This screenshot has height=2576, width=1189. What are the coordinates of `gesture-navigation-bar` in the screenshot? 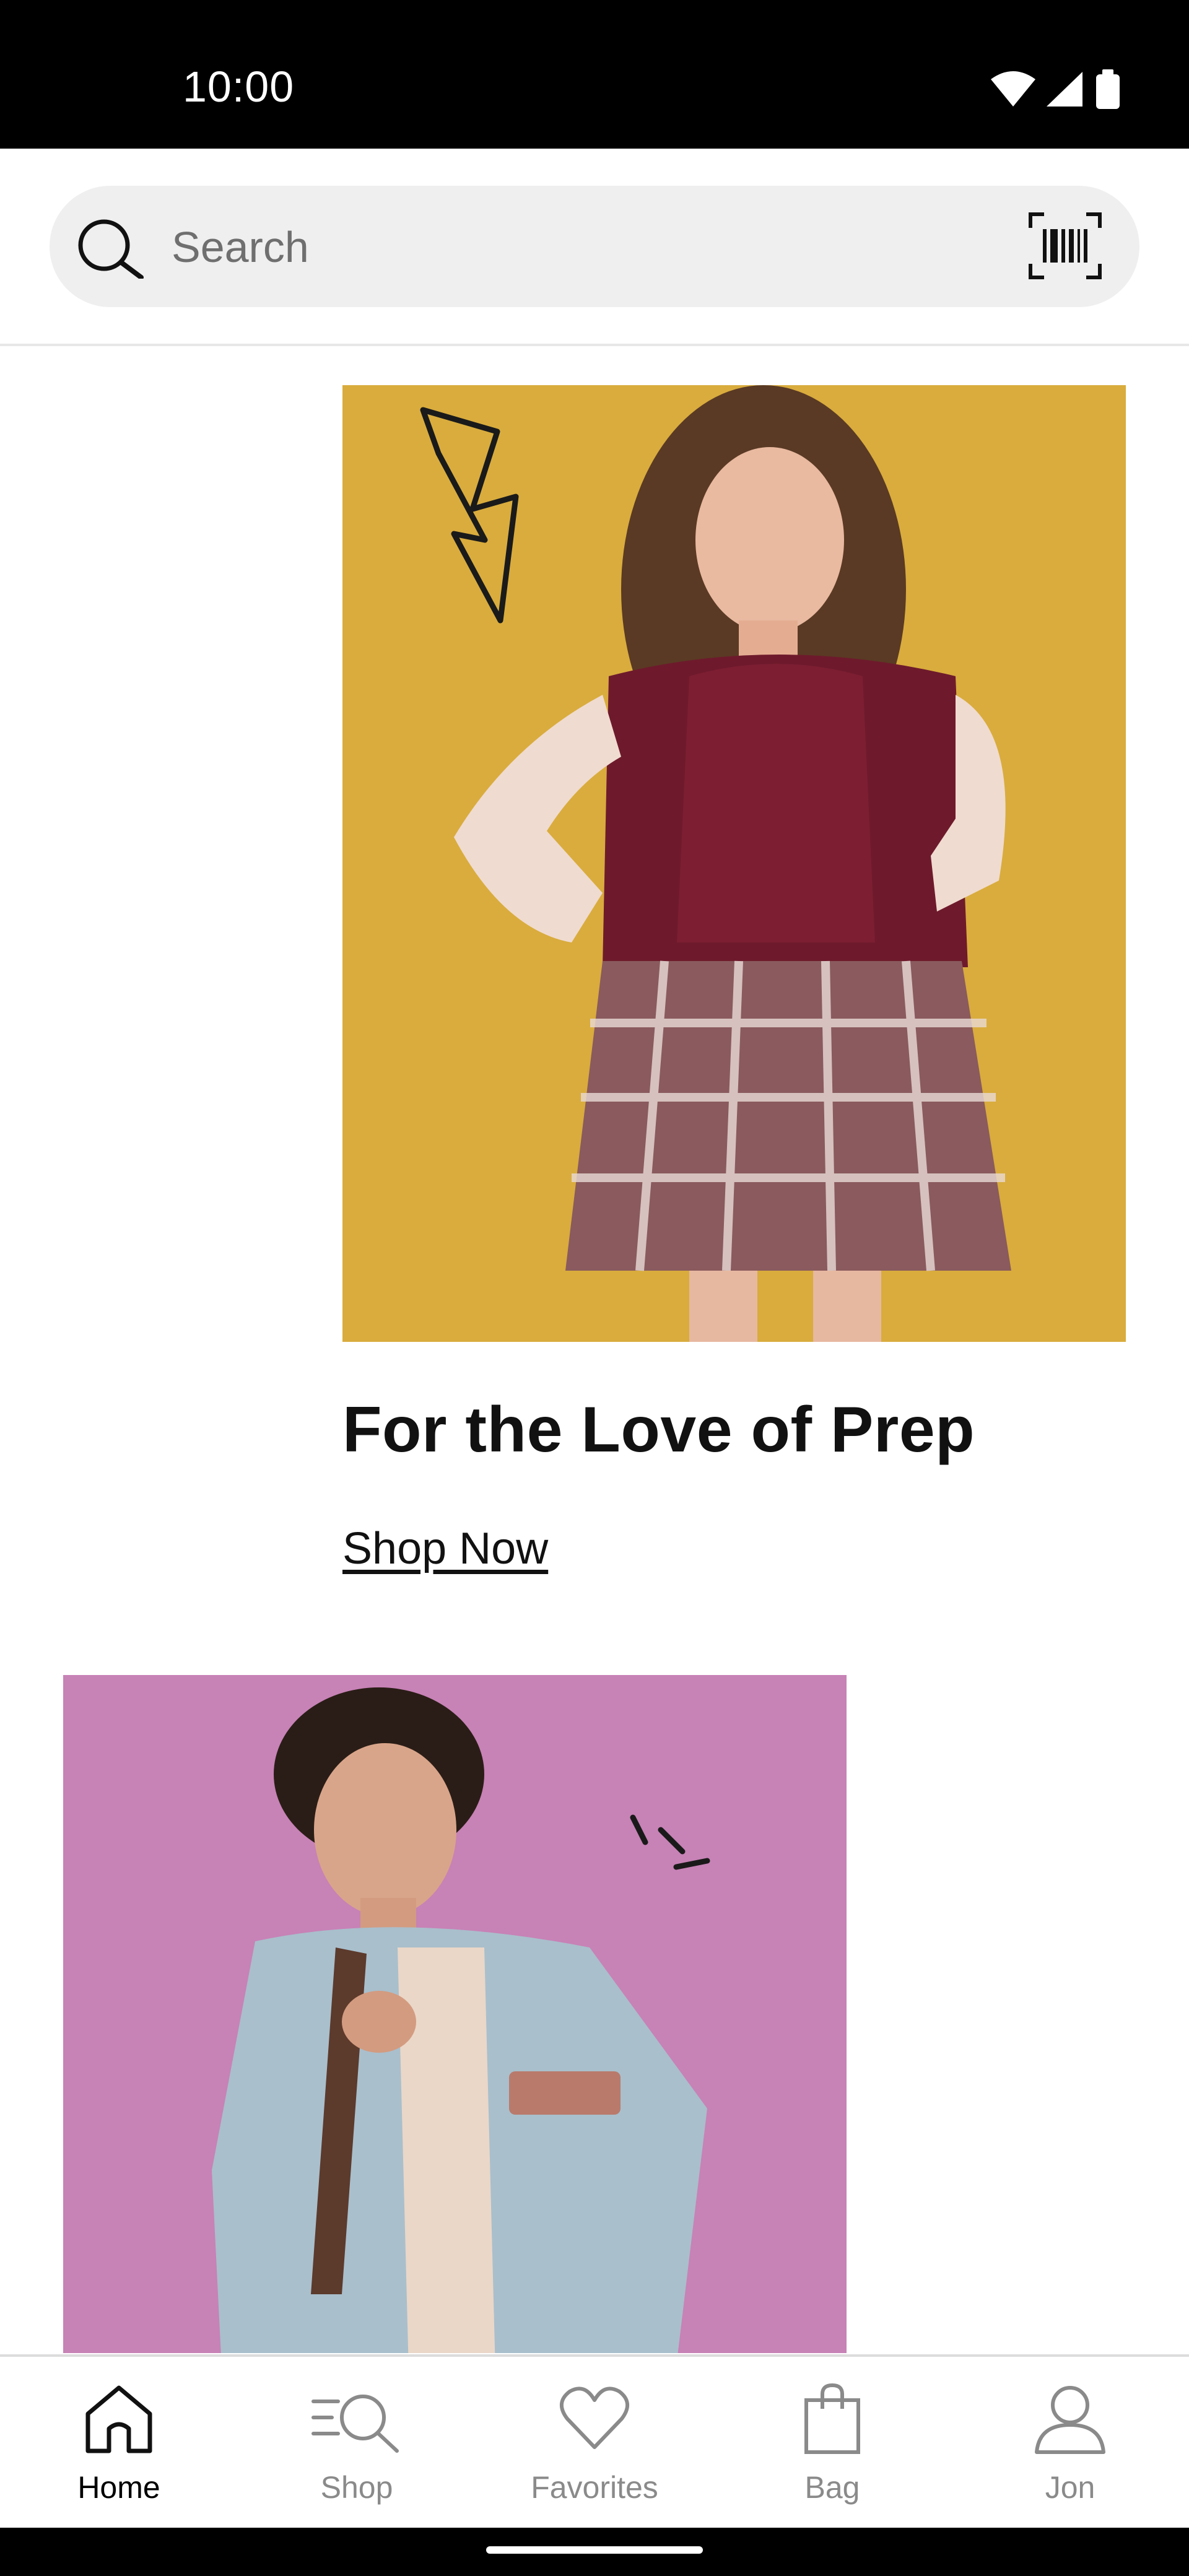 It's located at (594, 2552).